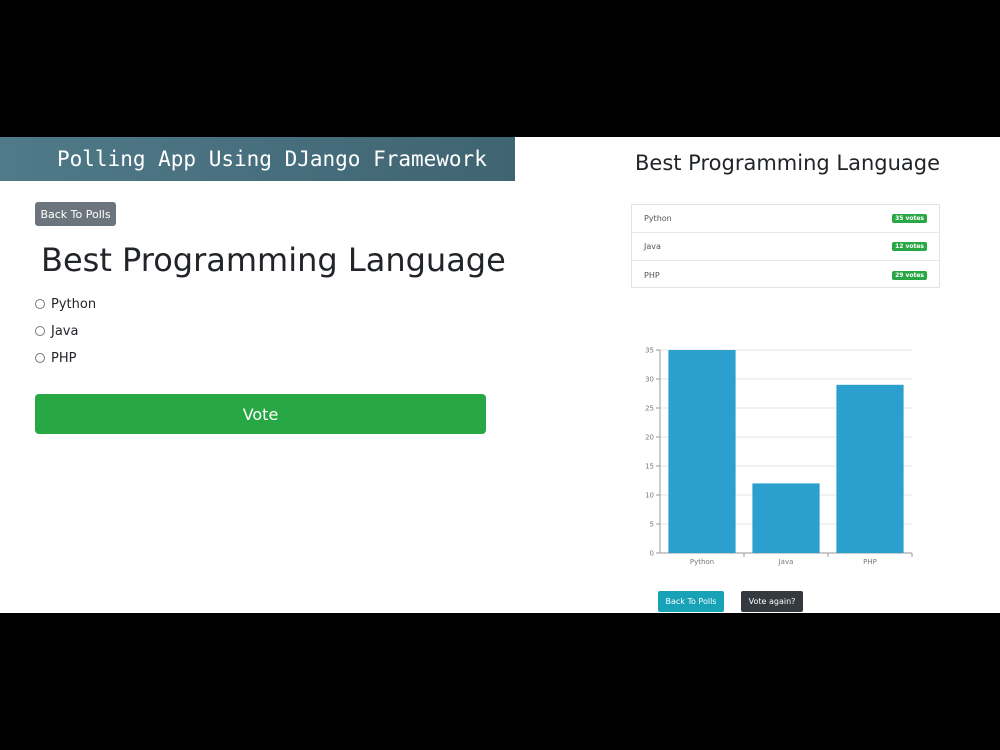  I want to click on app-title: Polling App Using DJango Framework, so click(272, 159).